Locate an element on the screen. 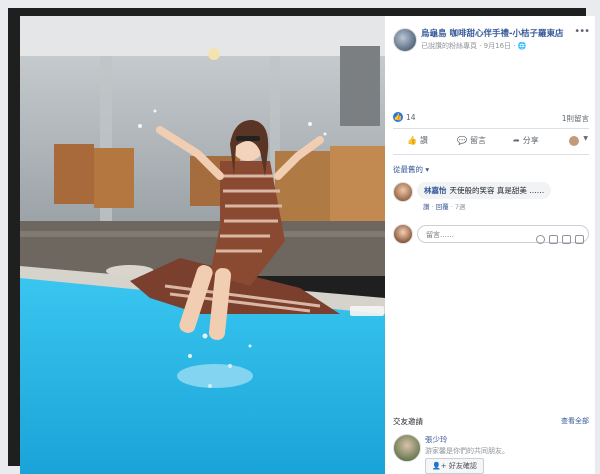 The height and width of the screenshot is (474, 600). thumbs-up-icon: 👍 is located at coordinates (412, 140).